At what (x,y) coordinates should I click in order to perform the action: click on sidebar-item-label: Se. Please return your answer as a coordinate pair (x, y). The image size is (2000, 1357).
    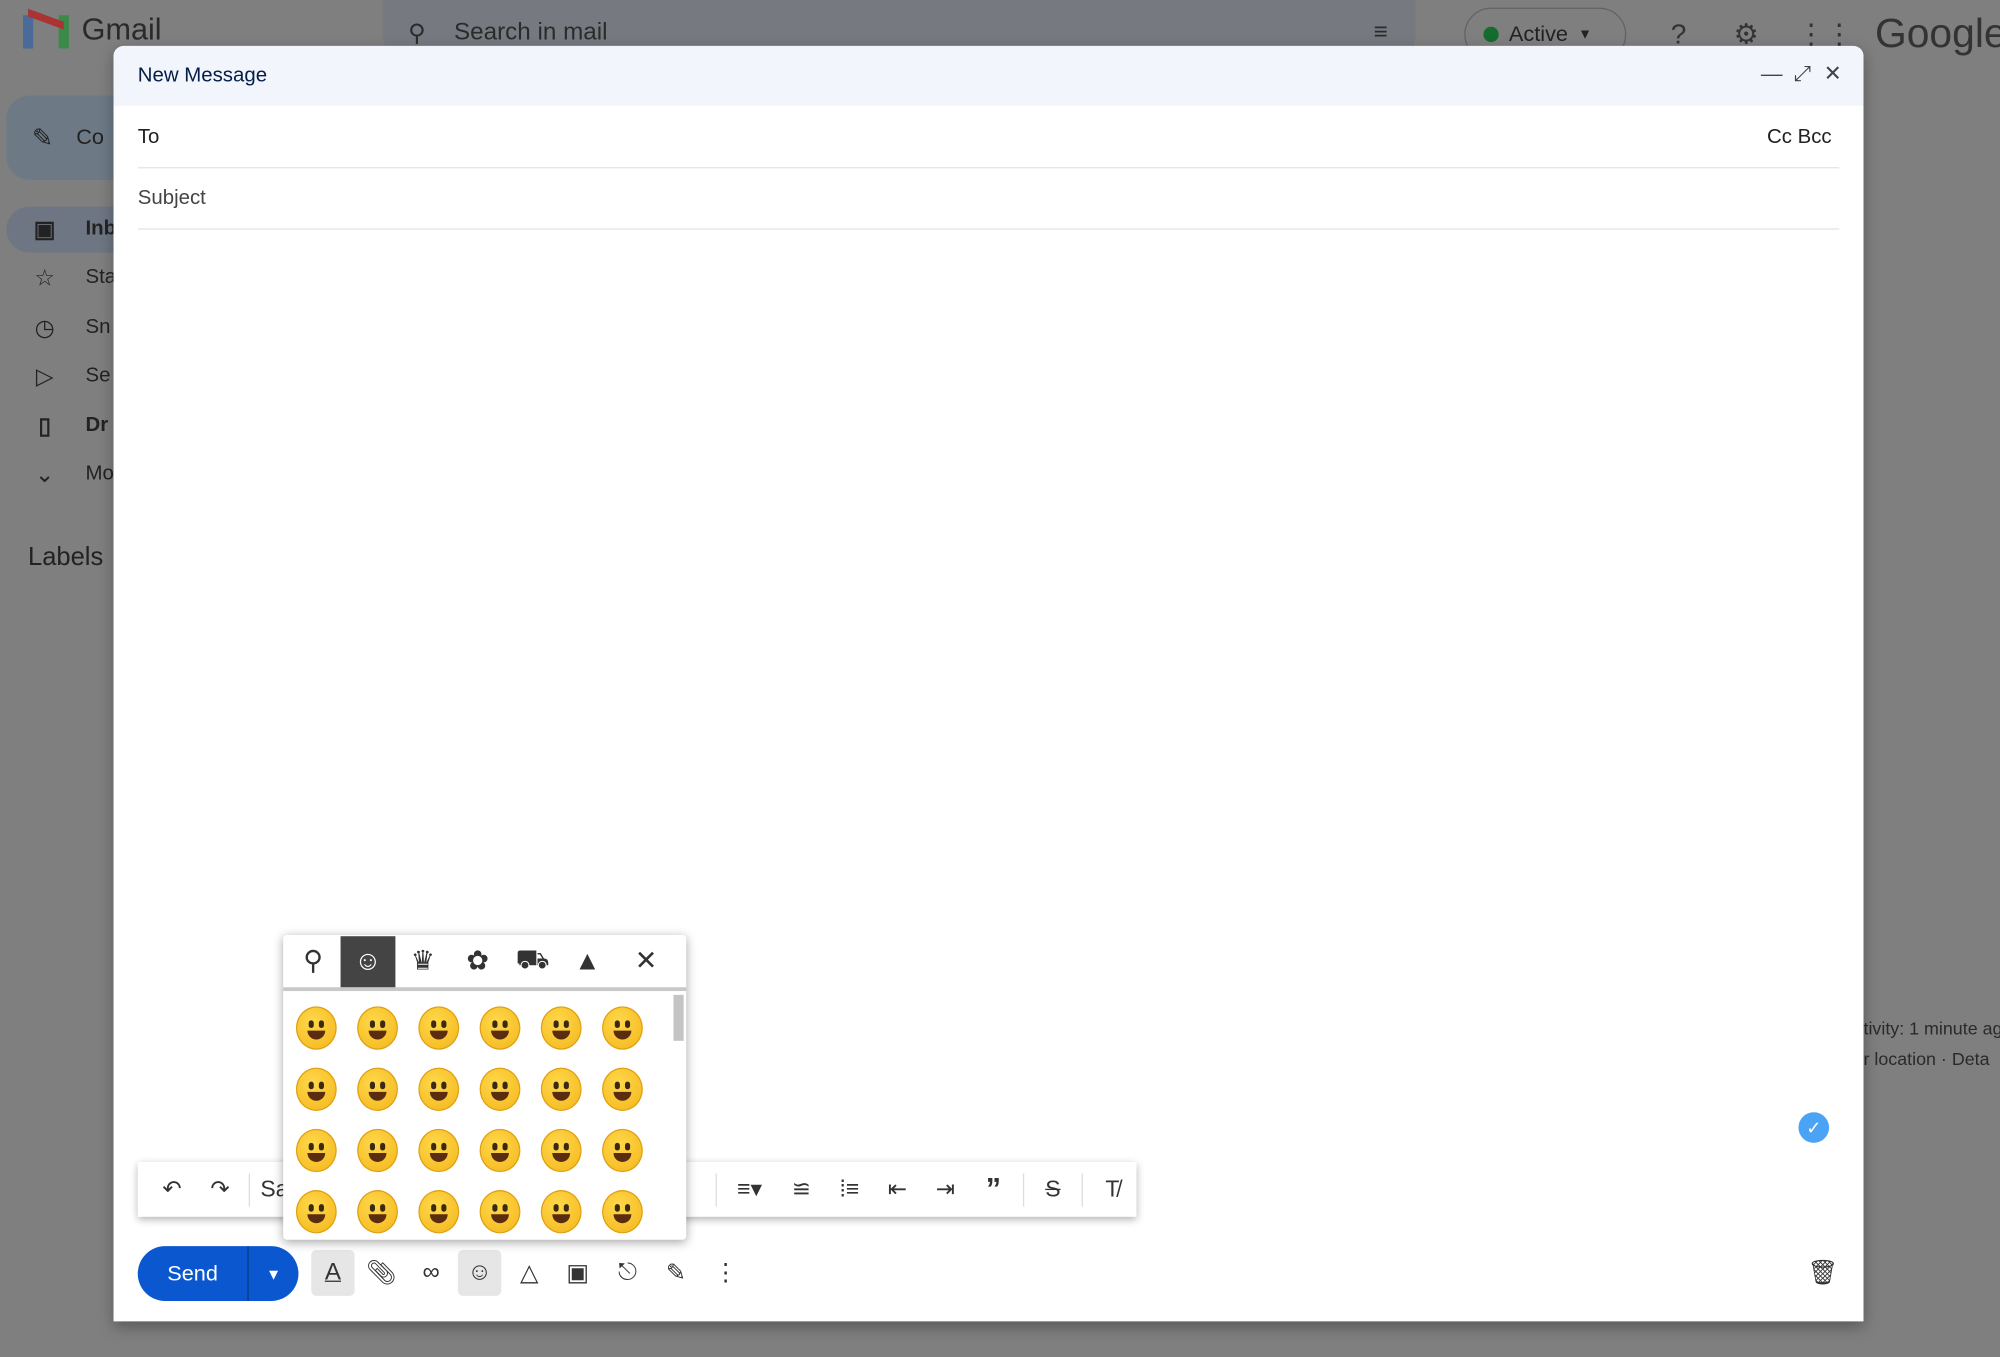
    Looking at the image, I should click on (98, 375).